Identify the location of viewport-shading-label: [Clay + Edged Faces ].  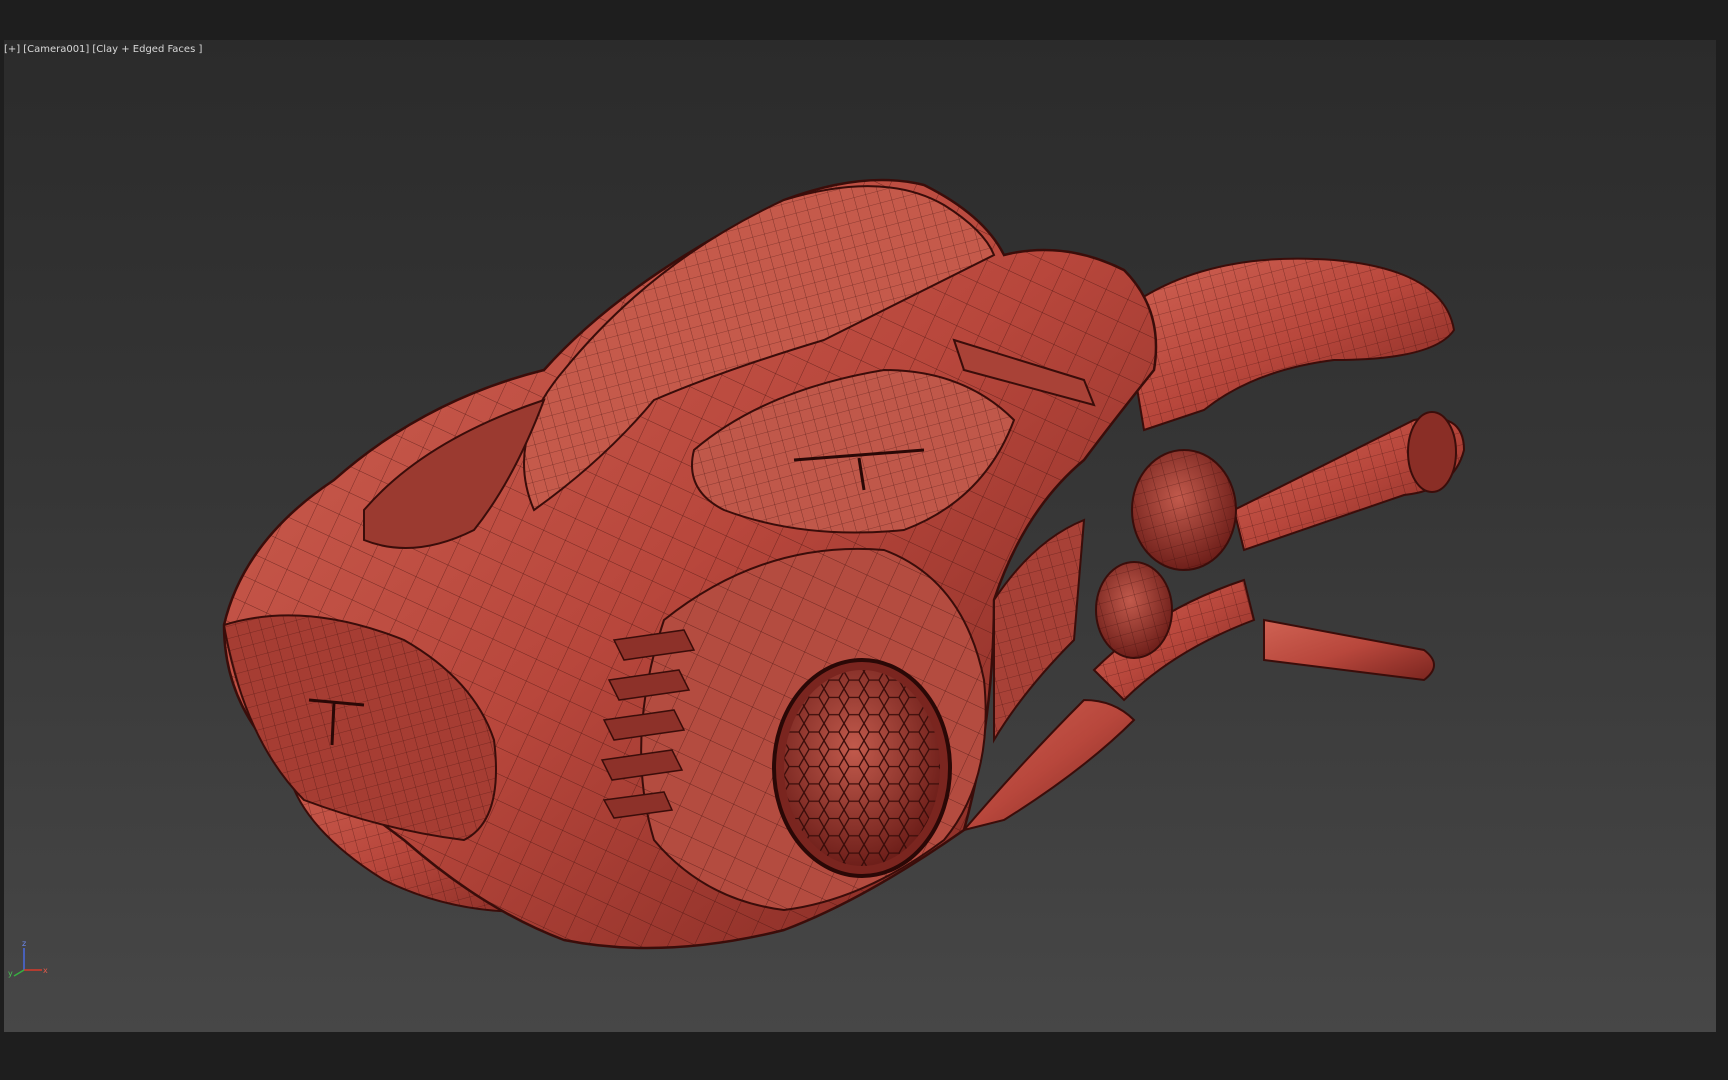
(147, 49).